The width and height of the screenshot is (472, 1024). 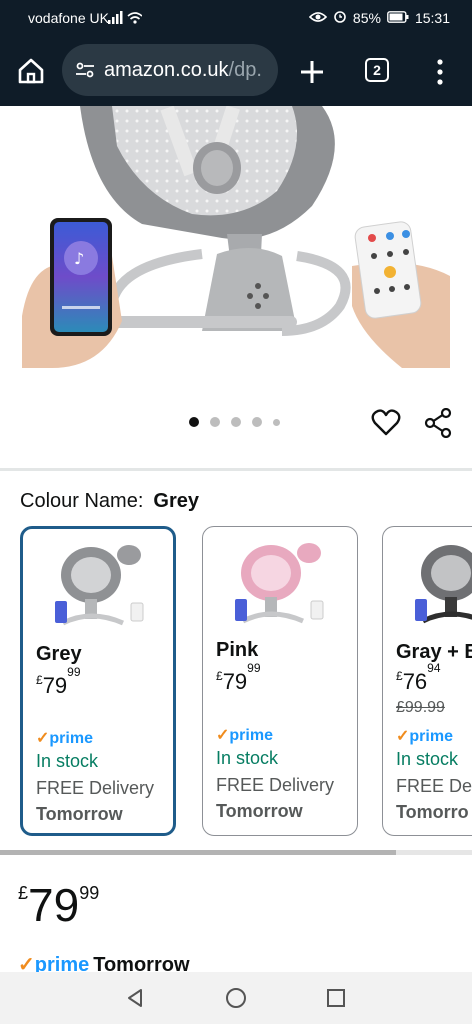 What do you see at coordinates (438, 423) in the screenshot?
I see `share-icon` at bounding box center [438, 423].